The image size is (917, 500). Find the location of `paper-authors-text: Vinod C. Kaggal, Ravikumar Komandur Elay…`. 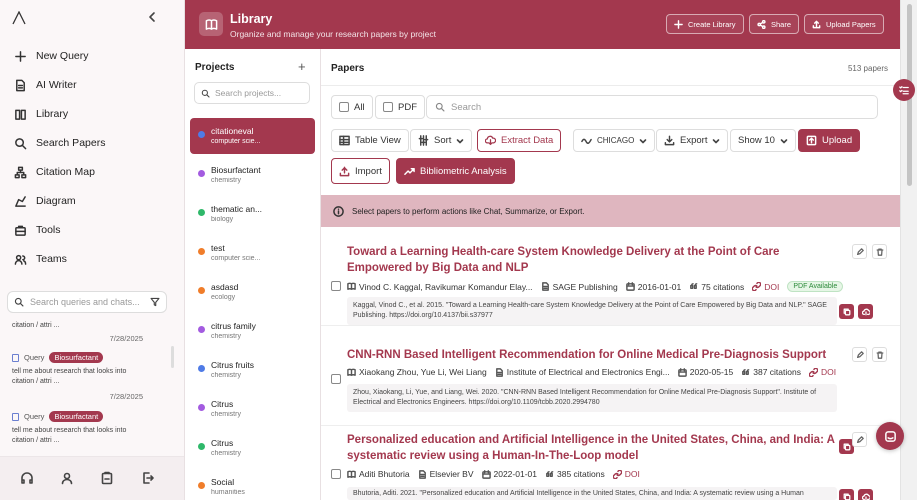

paper-authors-text: Vinod C. Kaggal, Ravikumar Komandur Elay… is located at coordinates (446, 286).